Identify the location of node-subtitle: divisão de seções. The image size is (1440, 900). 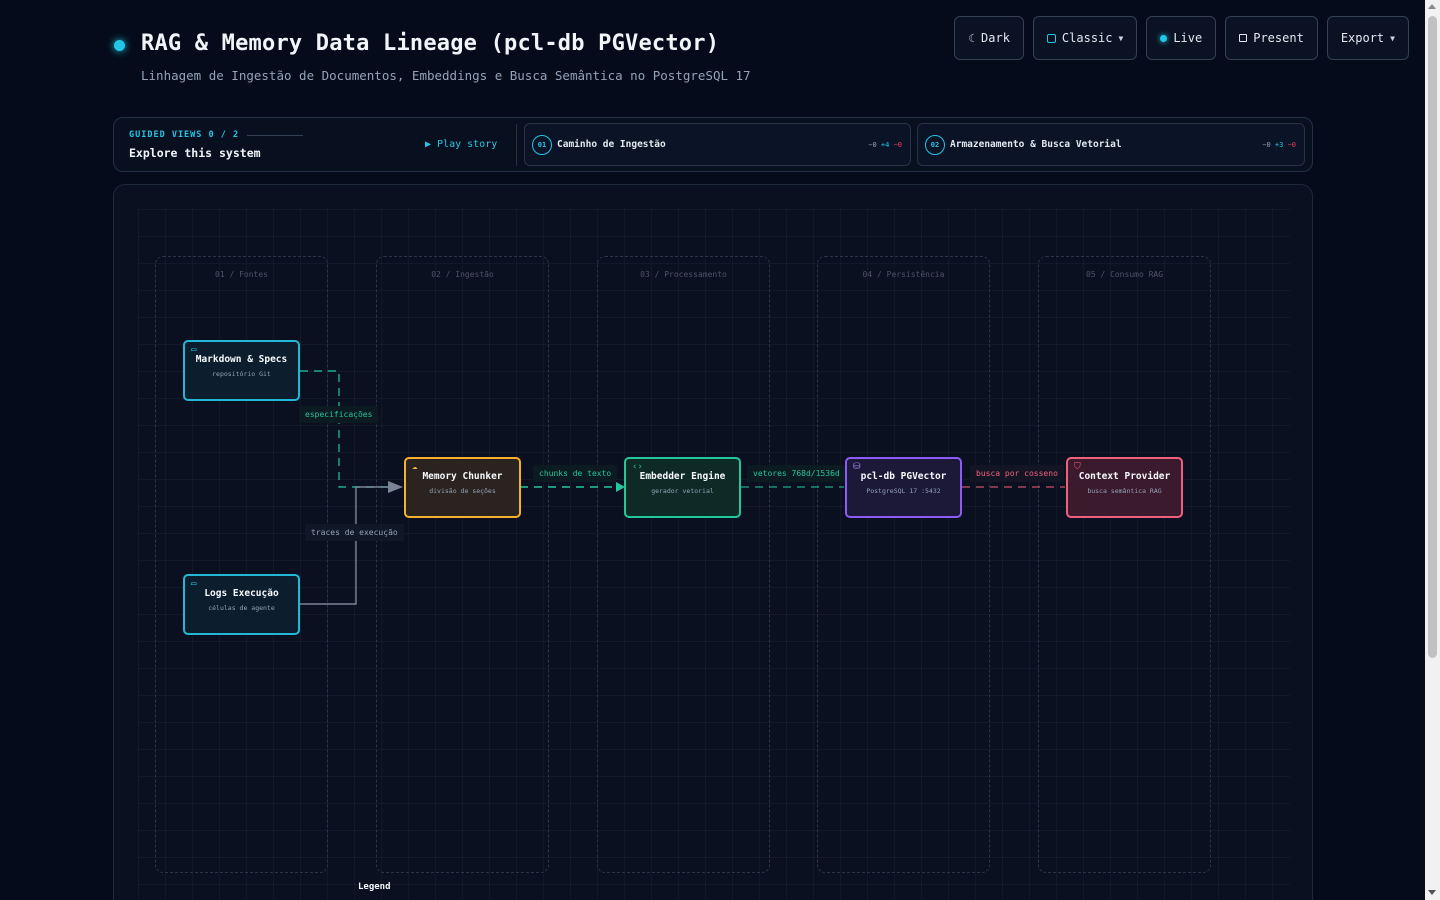
(462, 491).